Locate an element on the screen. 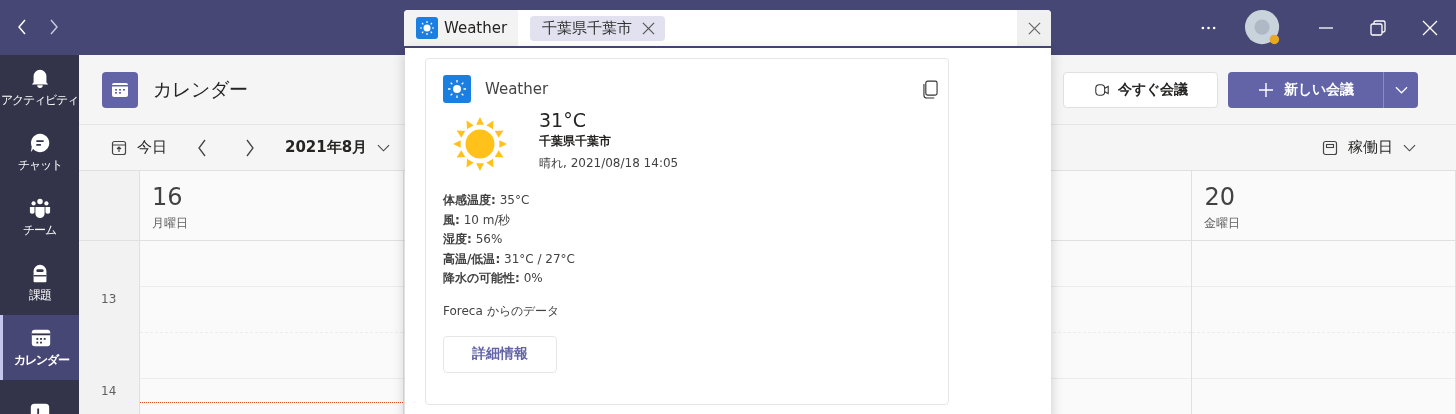  month-picker: 2021年8月 is located at coordinates (338, 147).